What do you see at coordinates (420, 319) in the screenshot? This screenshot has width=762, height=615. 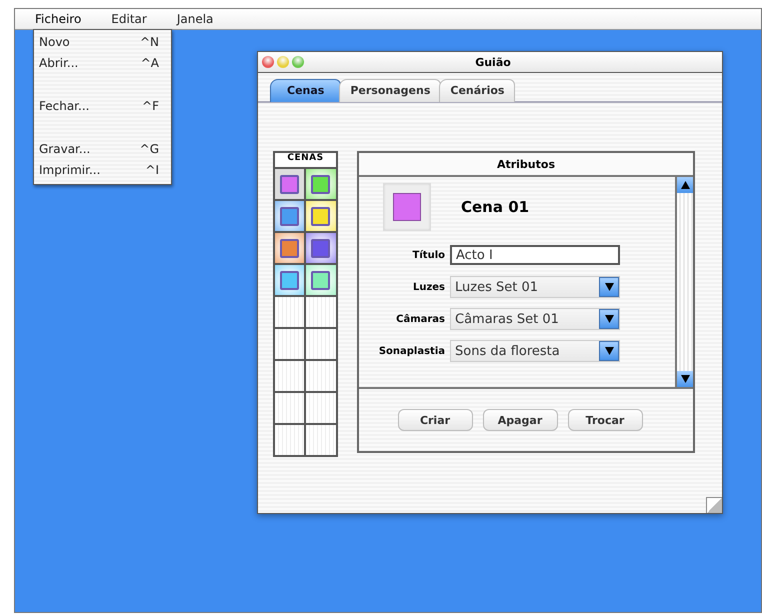 I see `field-label: Câmaras` at bounding box center [420, 319].